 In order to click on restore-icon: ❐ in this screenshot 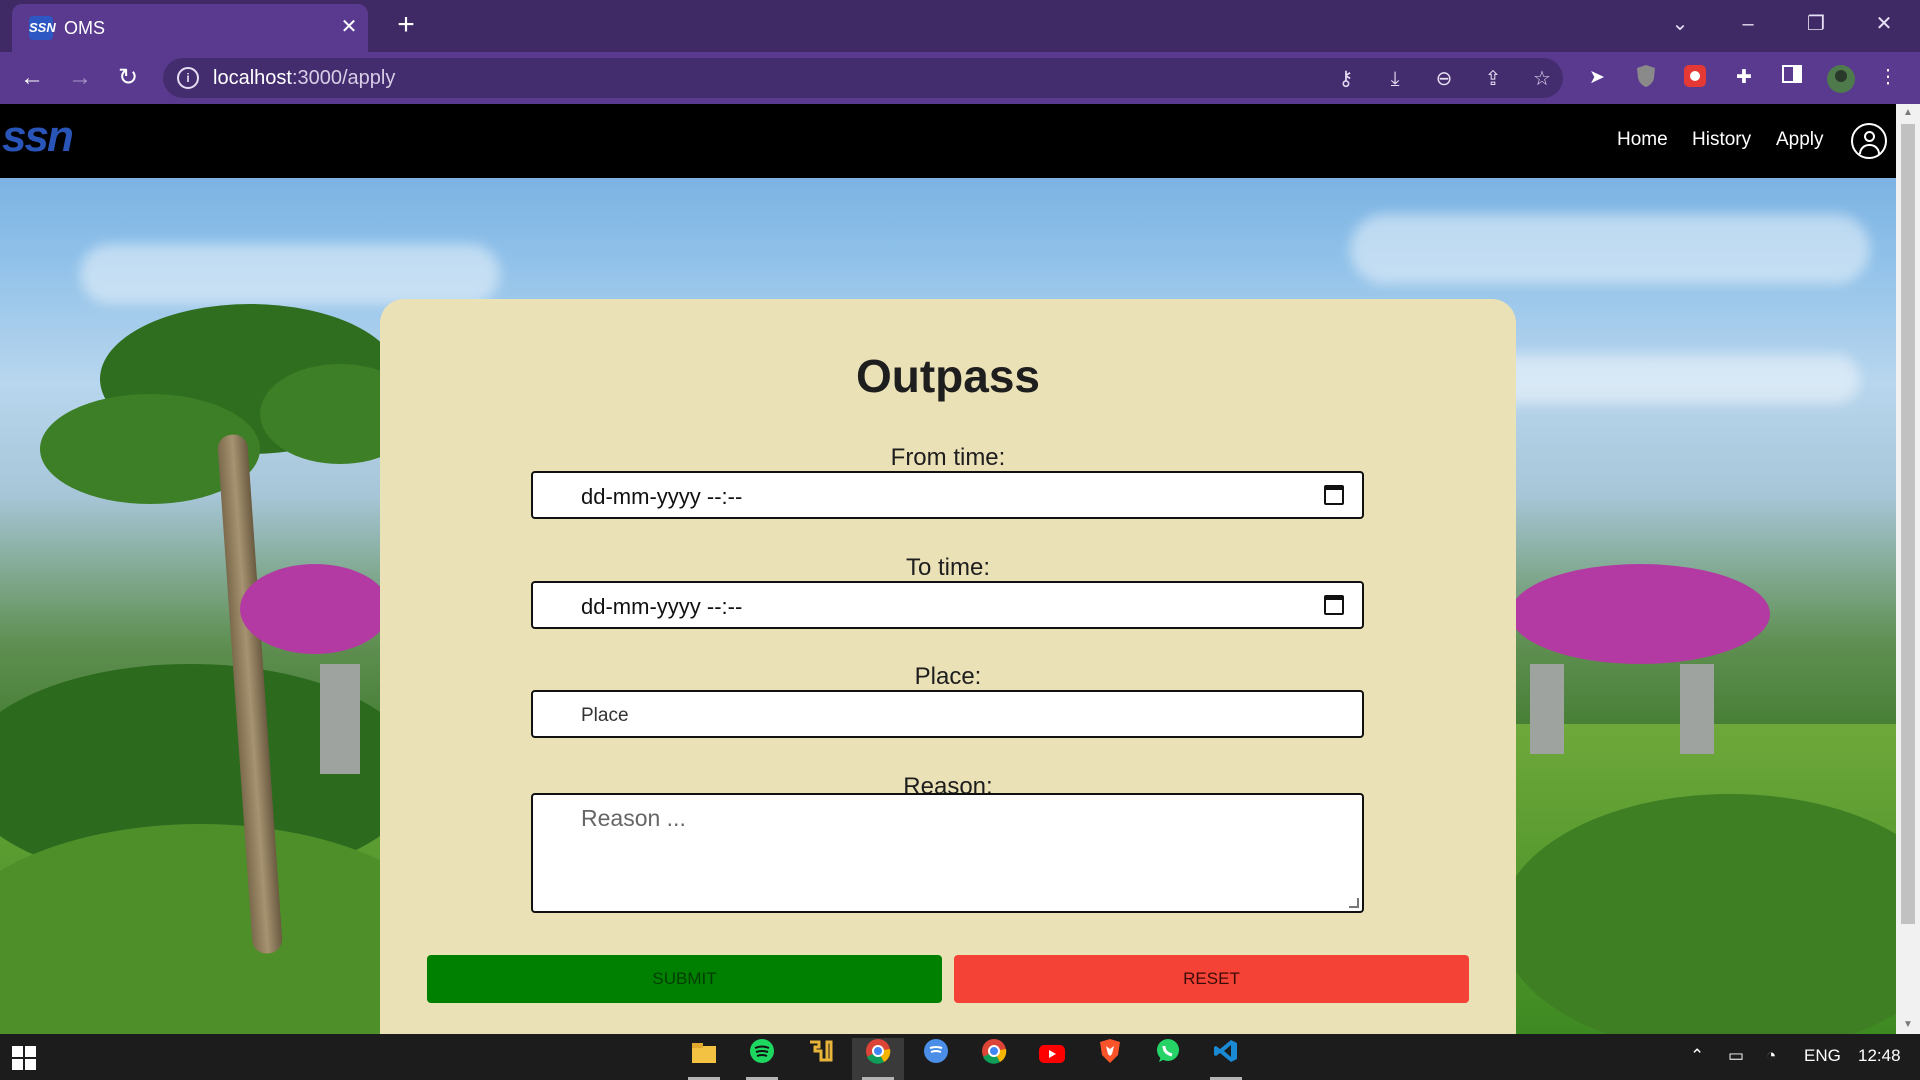, I will do `click(1816, 24)`.